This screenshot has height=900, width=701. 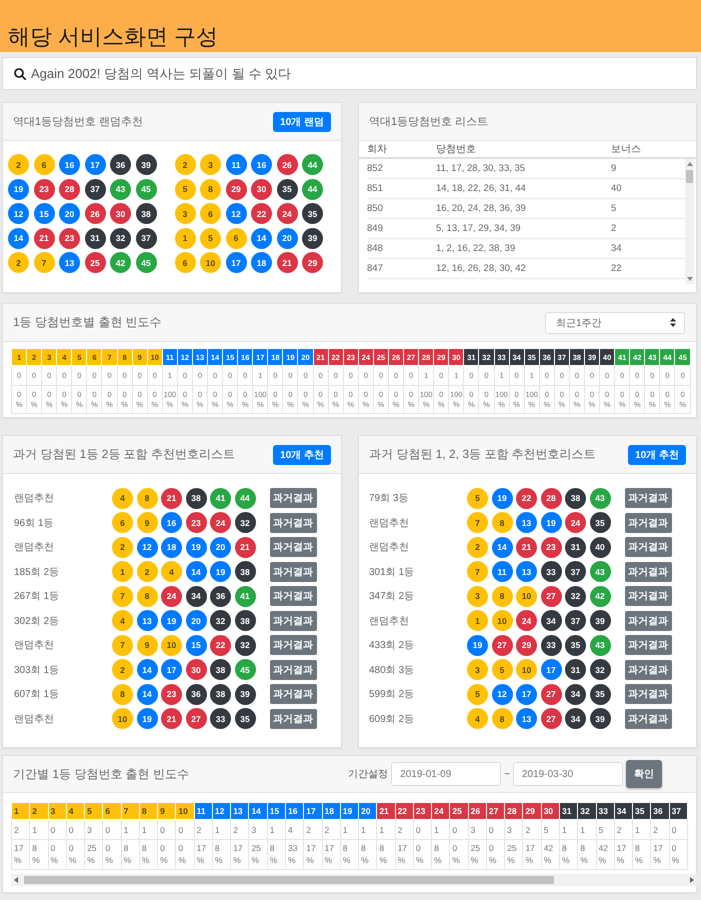 What do you see at coordinates (261, 189) in the screenshot?
I see `number-ball: 30` at bounding box center [261, 189].